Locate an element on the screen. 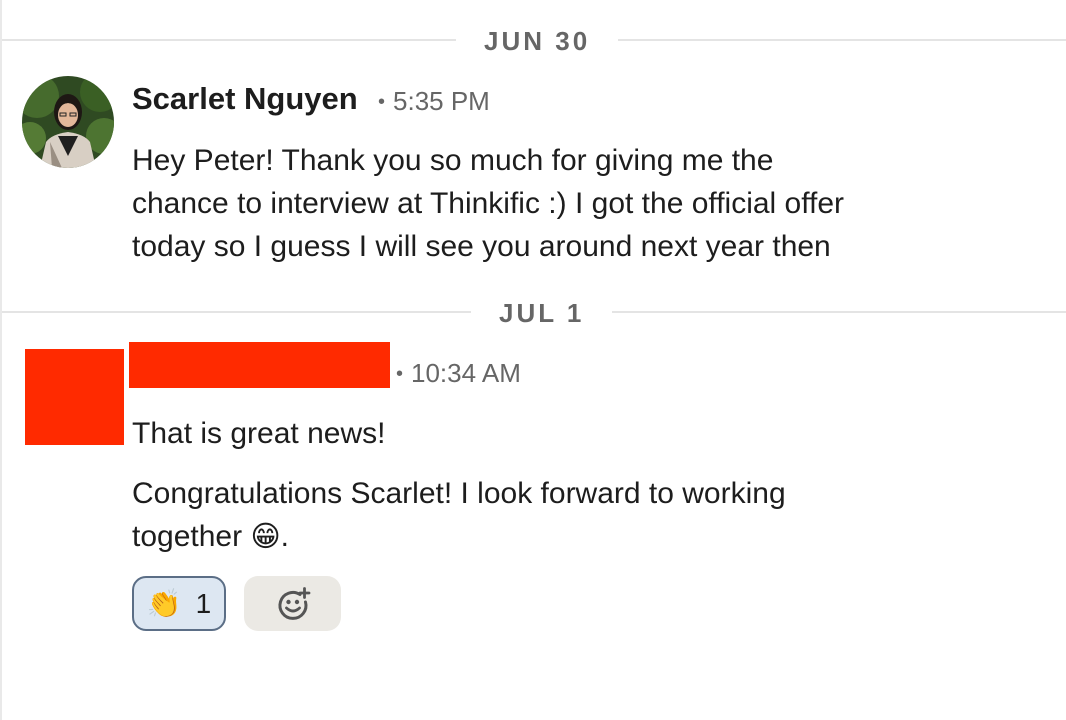 The height and width of the screenshot is (720, 1066). grinning-emoji: 😁 is located at coordinates (265, 537).